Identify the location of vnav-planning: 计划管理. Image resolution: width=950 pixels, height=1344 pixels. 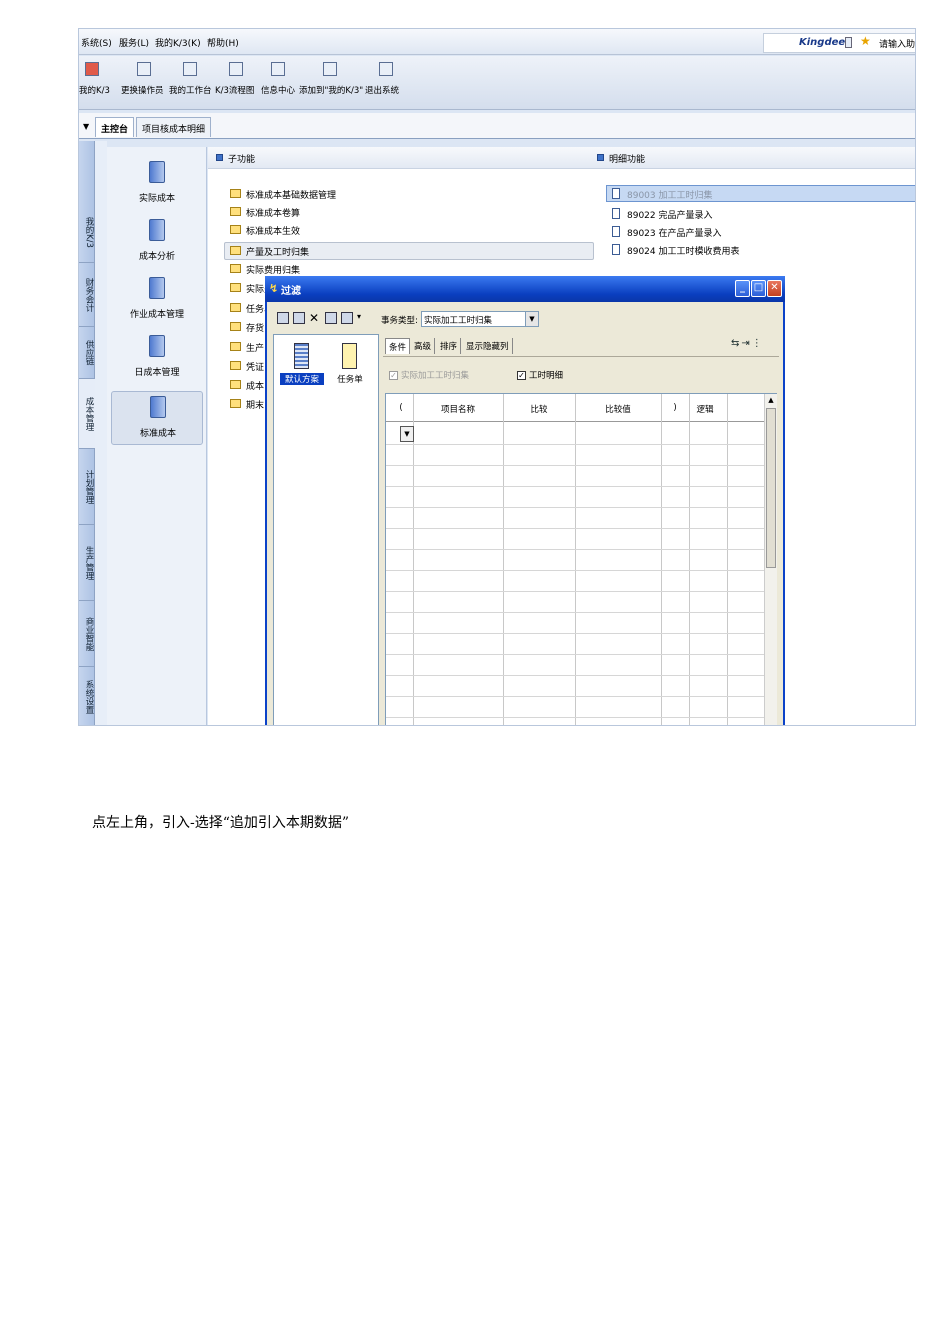
(87, 487).